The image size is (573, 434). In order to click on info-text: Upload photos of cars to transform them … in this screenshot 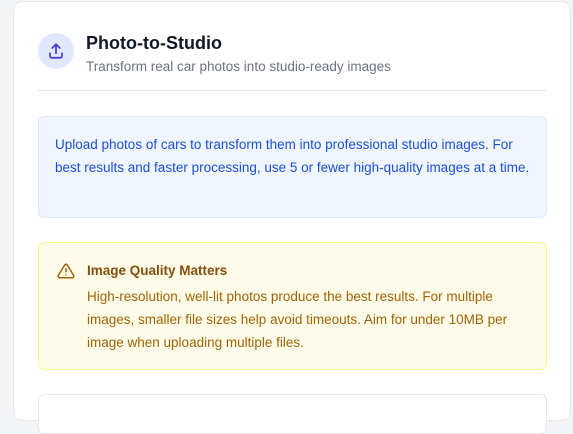, I will do `click(292, 156)`.